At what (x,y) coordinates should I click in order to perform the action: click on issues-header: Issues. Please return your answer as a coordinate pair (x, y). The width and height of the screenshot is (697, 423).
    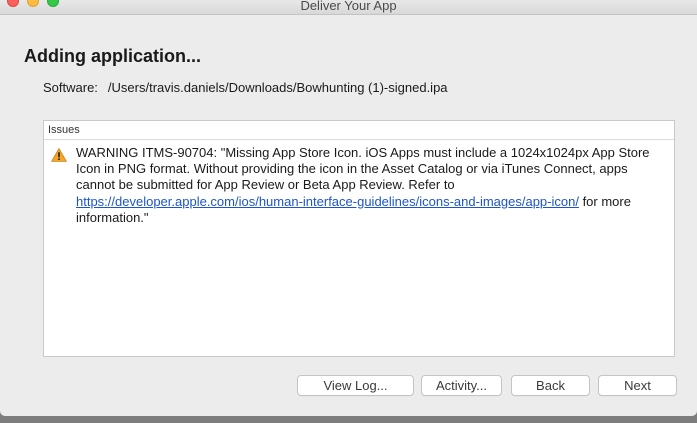
    Looking at the image, I should click on (359, 130).